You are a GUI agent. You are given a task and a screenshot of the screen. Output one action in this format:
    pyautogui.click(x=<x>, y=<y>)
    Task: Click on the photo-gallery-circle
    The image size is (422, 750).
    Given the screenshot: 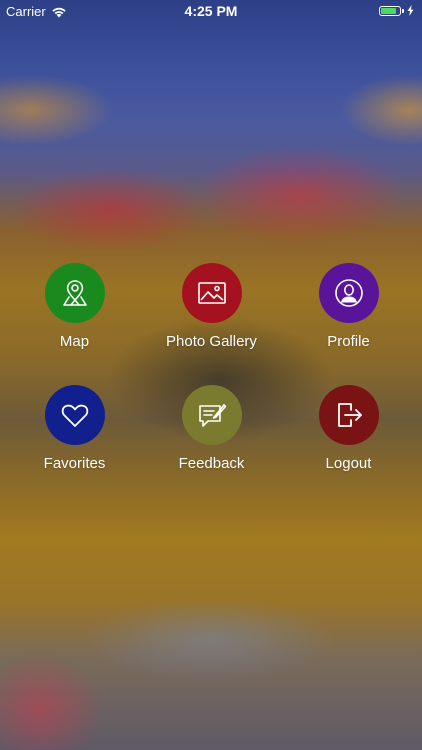 What is the action you would take?
    pyautogui.click(x=211, y=293)
    